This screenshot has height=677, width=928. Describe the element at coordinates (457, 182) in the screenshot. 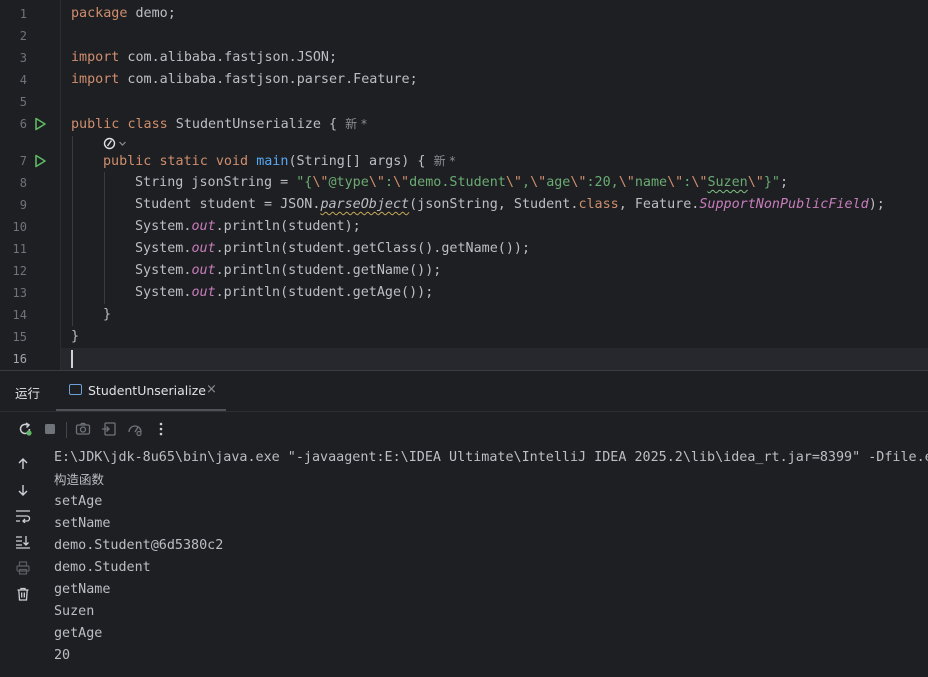

I see `string-literal: demo.Student` at that location.